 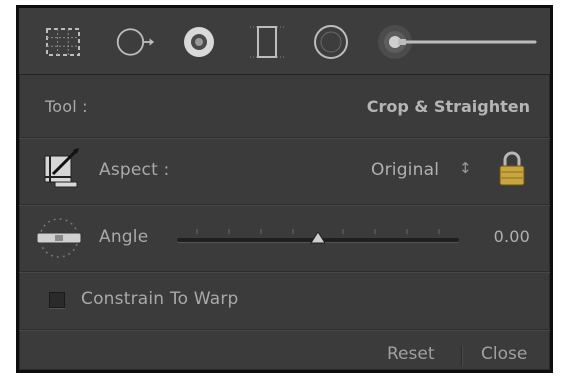 What do you see at coordinates (405, 170) in the screenshot?
I see `aspect-value: Original` at bounding box center [405, 170].